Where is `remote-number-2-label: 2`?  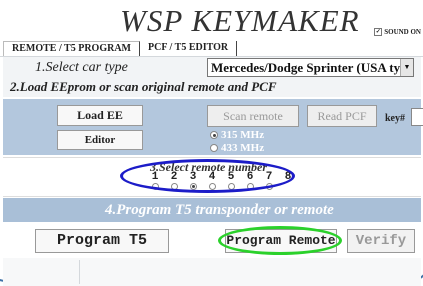 remote-number-2-label: 2 is located at coordinates (174, 177).